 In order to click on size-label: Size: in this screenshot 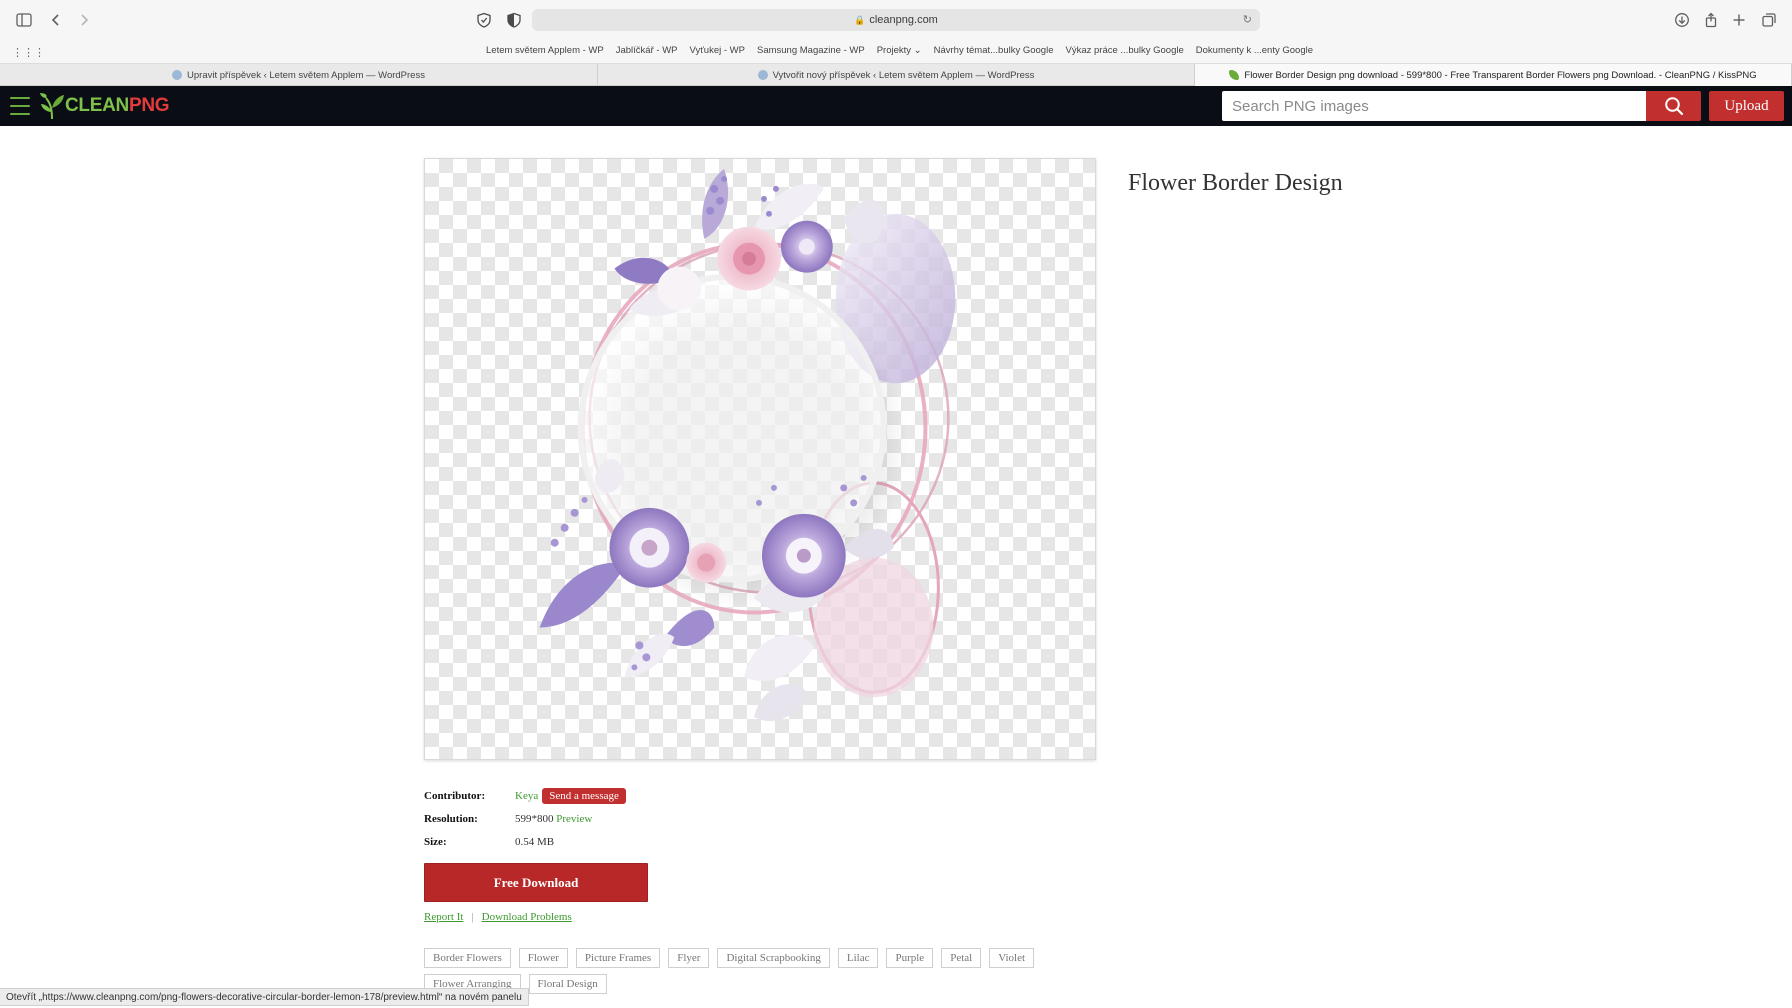, I will do `click(435, 841)`.